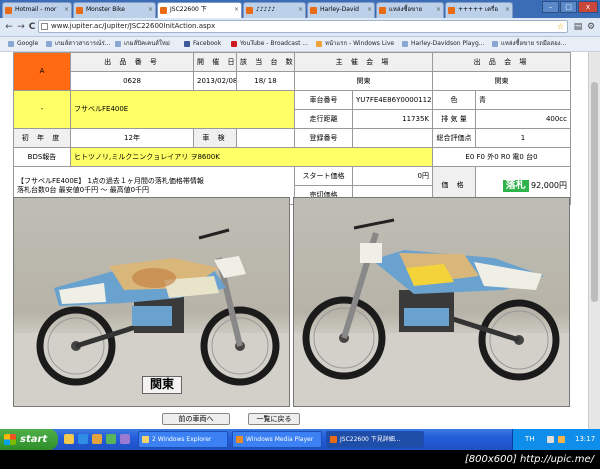 The height and width of the screenshot is (469, 600). I want to click on page-nav-buttons: 前の車両へ 一覧に戻る, so click(294, 420).